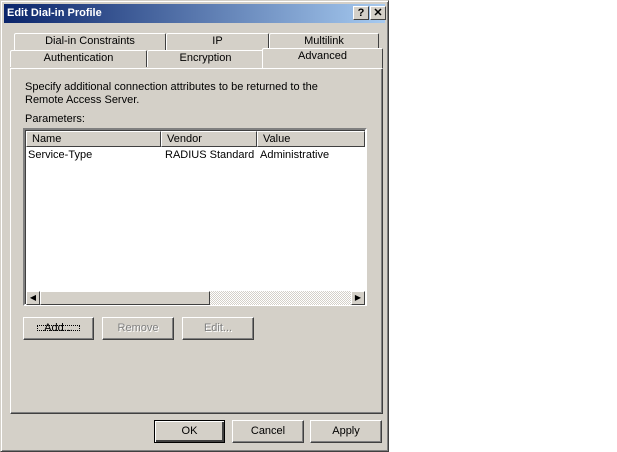 Image resolution: width=617 pixels, height=452 pixels. I want to click on tab-ip: IP, so click(217, 41).